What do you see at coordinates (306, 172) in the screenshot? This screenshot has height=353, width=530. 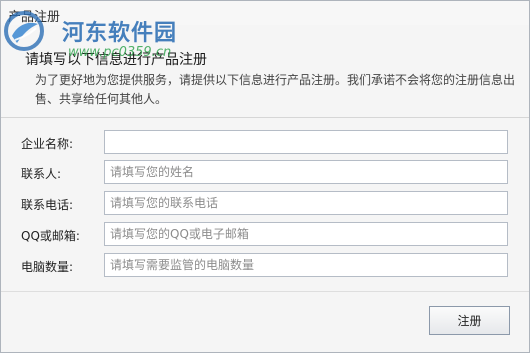 I see `contact-person-input` at bounding box center [306, 172].